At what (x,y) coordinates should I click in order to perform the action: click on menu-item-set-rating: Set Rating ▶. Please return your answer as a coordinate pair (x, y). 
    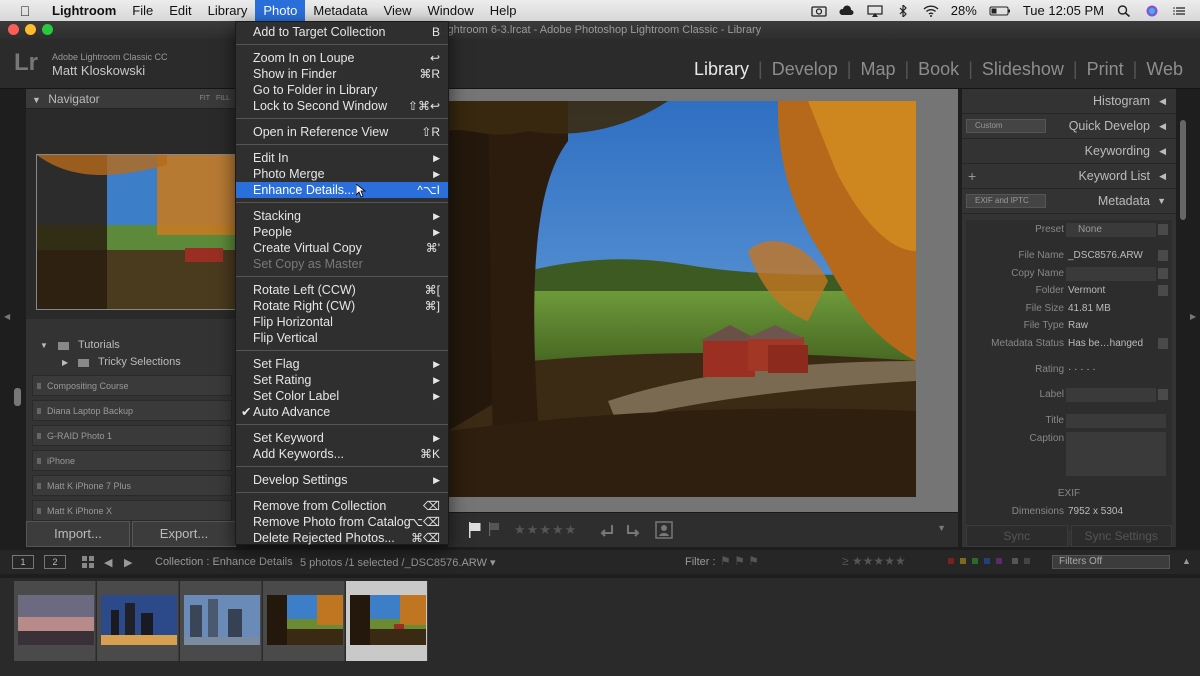
    Looking at the image, I should click on (342, 380).